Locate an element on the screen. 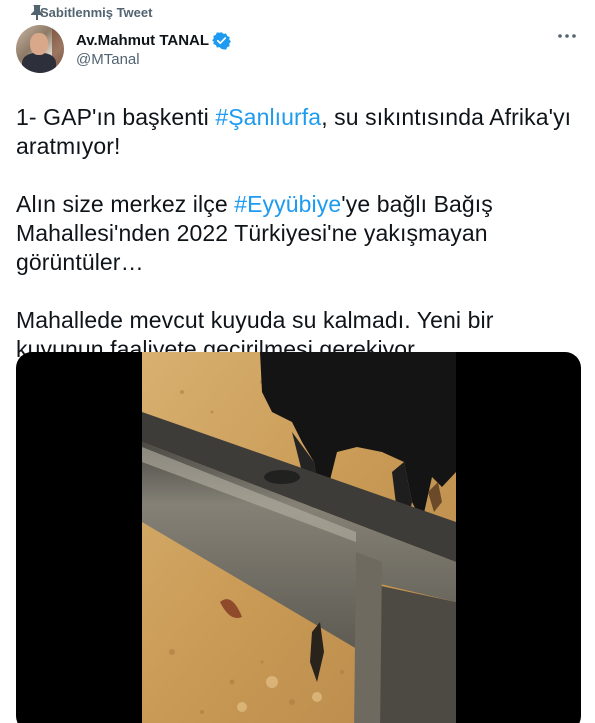 Image resolution: width=595 pixels, height=723 pixels. pinned-label: Sabitlenmiş Tweet is located at coordinates (96, 12).